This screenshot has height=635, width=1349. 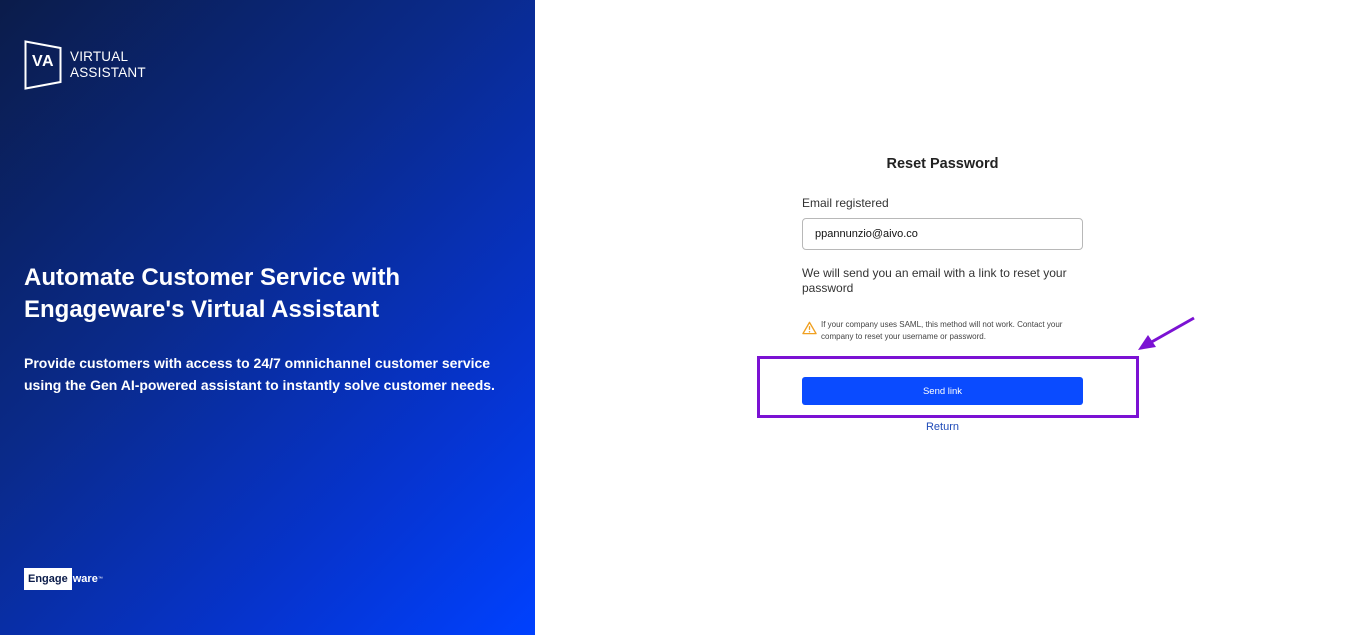 I want to click on brand-line-2: ASSISTANT, so click(x=108, y=72).